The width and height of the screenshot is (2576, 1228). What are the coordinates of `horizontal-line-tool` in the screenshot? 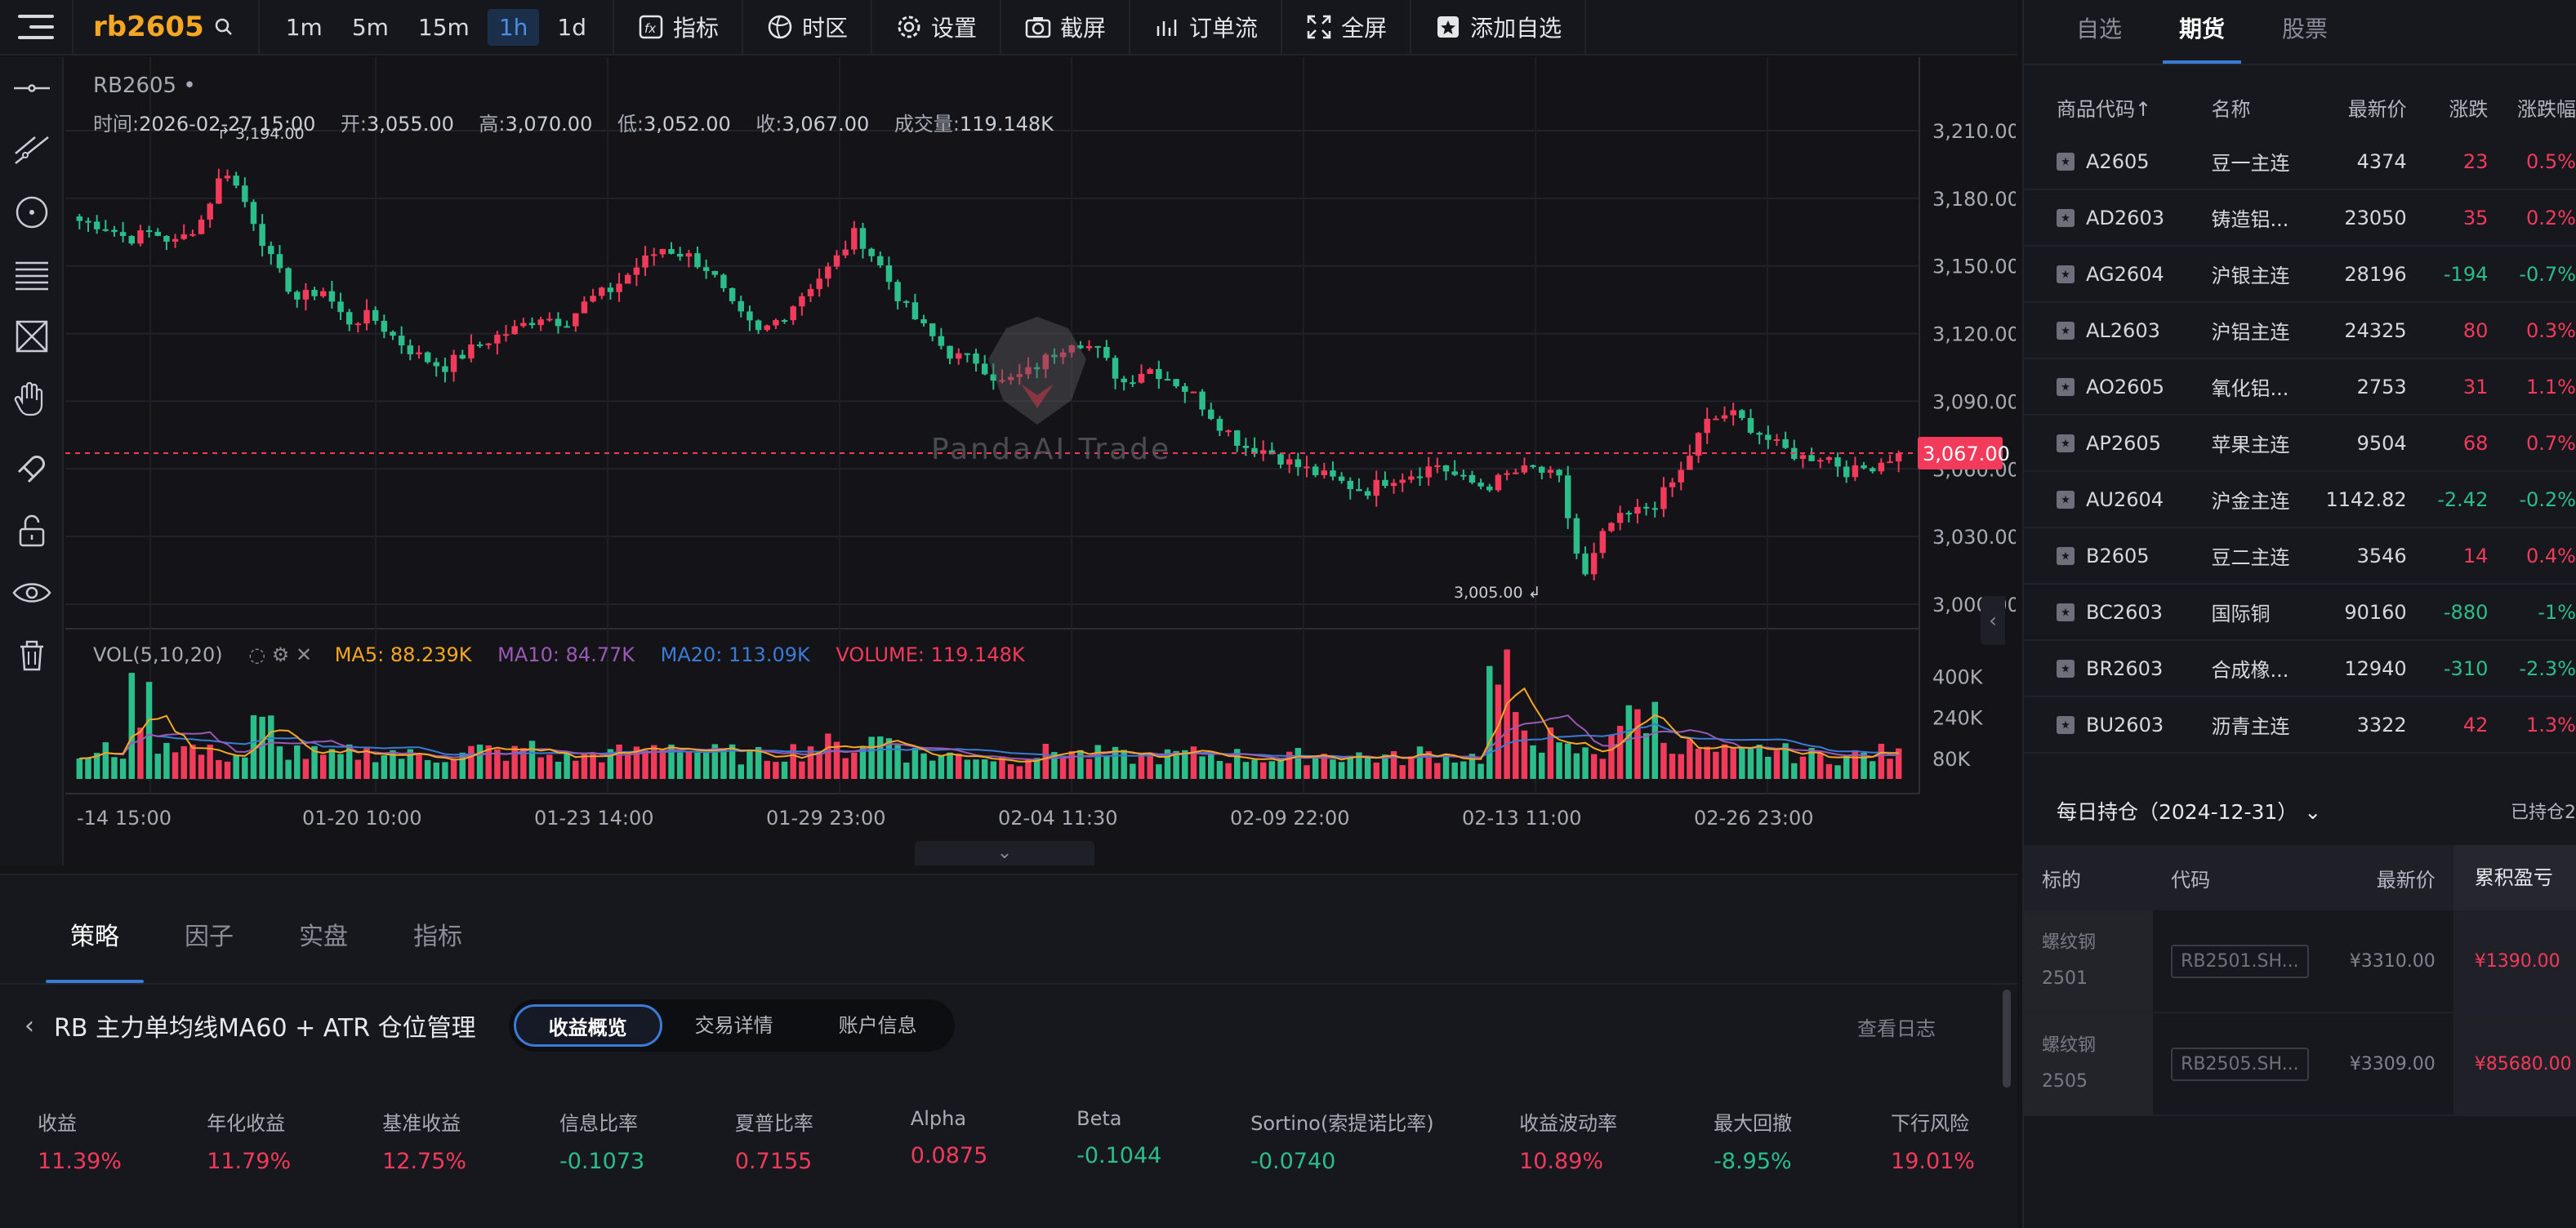 It's located at (32, 88).